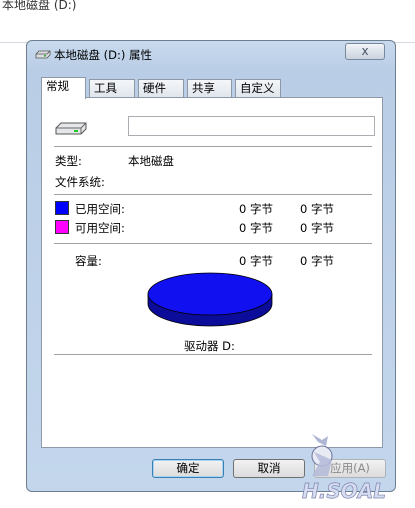 This screenshot has height=508, width=415. I want to click on tab-hardware: 硬件, so click(161, 88).